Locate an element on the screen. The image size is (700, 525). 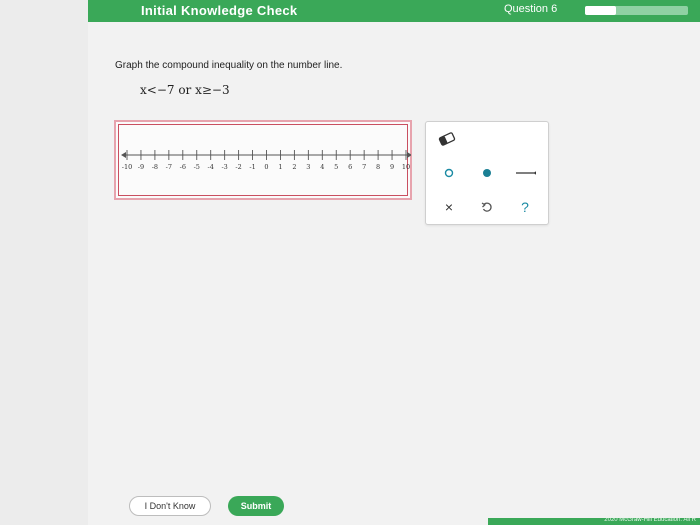
segment-icon is located at coordinates (526, 173).